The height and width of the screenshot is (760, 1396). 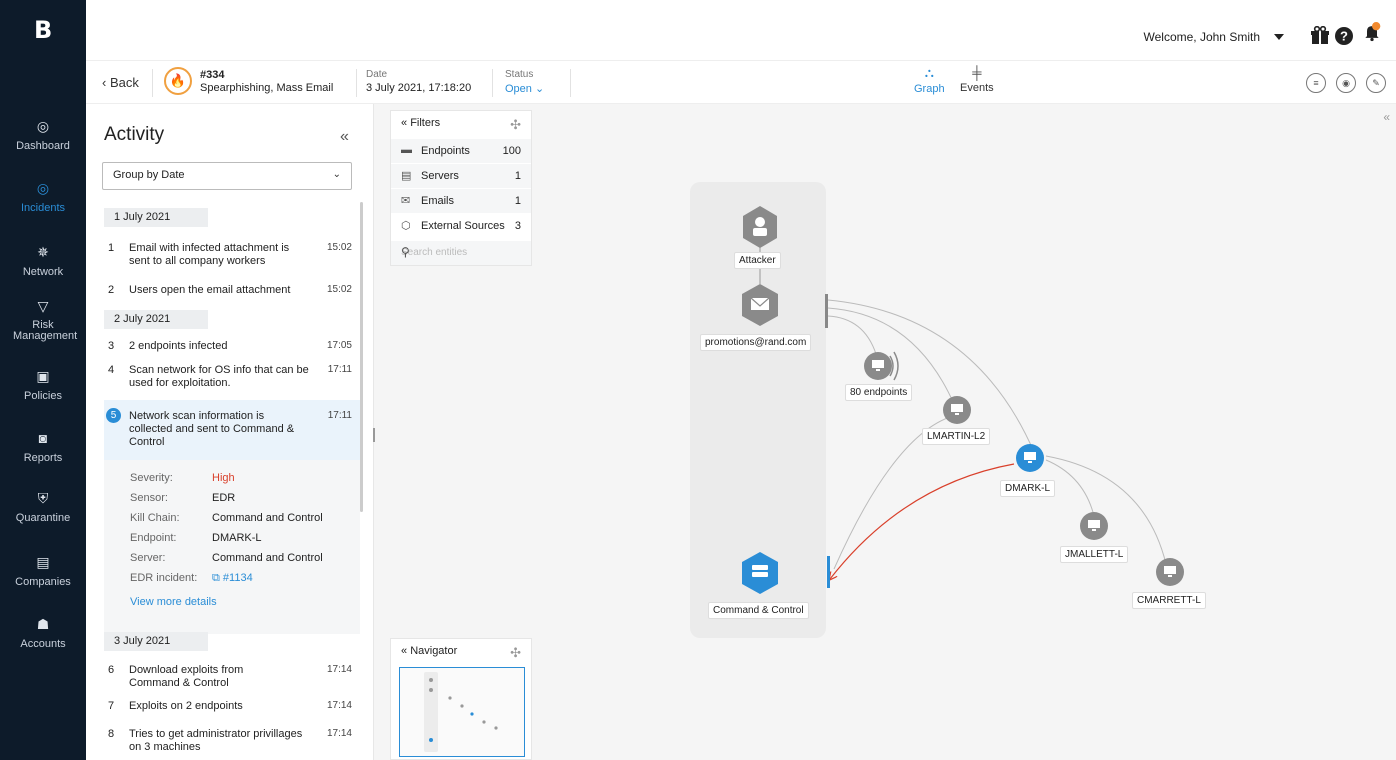 What do you see at coordinates (1316, 83) in the screenshot?
I see `list-view-icon: ≡` at bounding box center [1316, 83].